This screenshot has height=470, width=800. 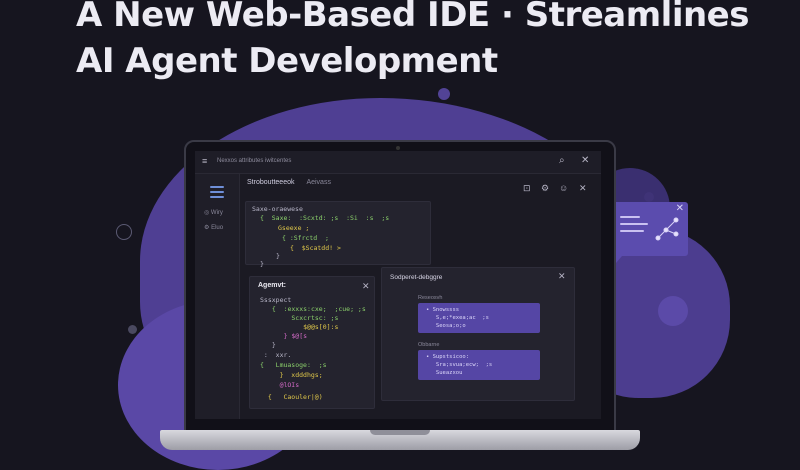 I want to click on debug-line: Sueazxou, so click(x=444, y=373).